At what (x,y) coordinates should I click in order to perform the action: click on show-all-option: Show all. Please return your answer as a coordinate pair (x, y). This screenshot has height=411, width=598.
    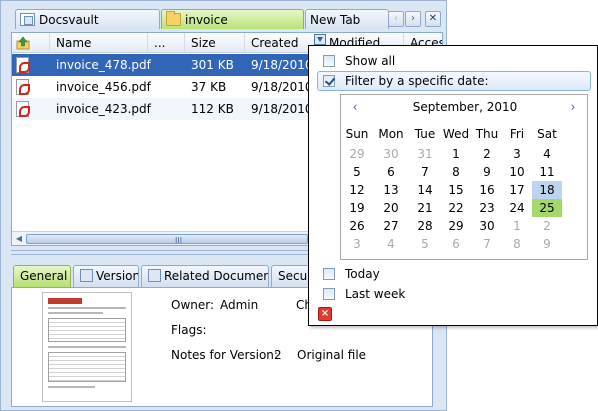
    Looking at the image, I should click on (359, 61).